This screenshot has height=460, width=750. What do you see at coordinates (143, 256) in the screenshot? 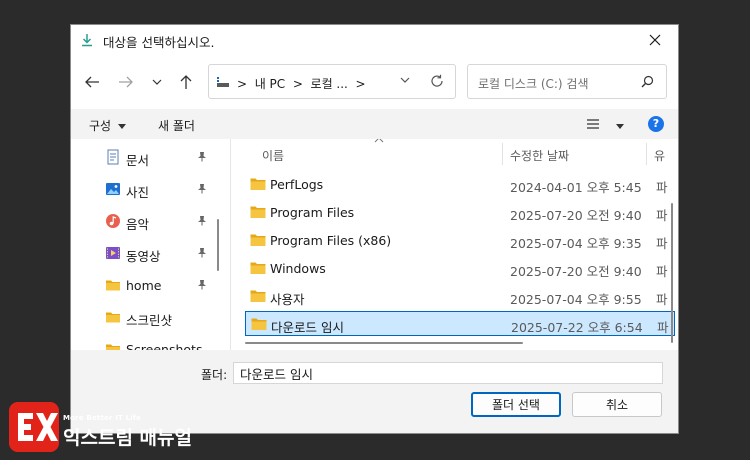
I see `sidebar-item-label: 동영상` at bounding box center [143, 256].